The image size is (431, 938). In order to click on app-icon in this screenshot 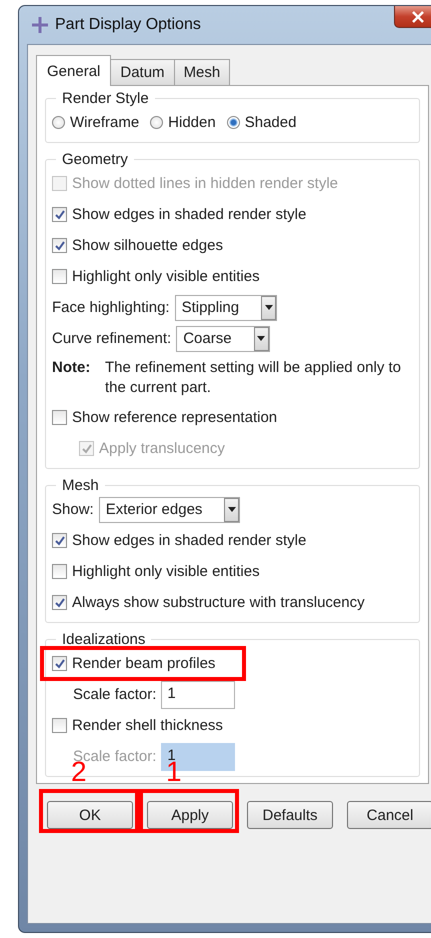, I will do `click(40, 25)`.